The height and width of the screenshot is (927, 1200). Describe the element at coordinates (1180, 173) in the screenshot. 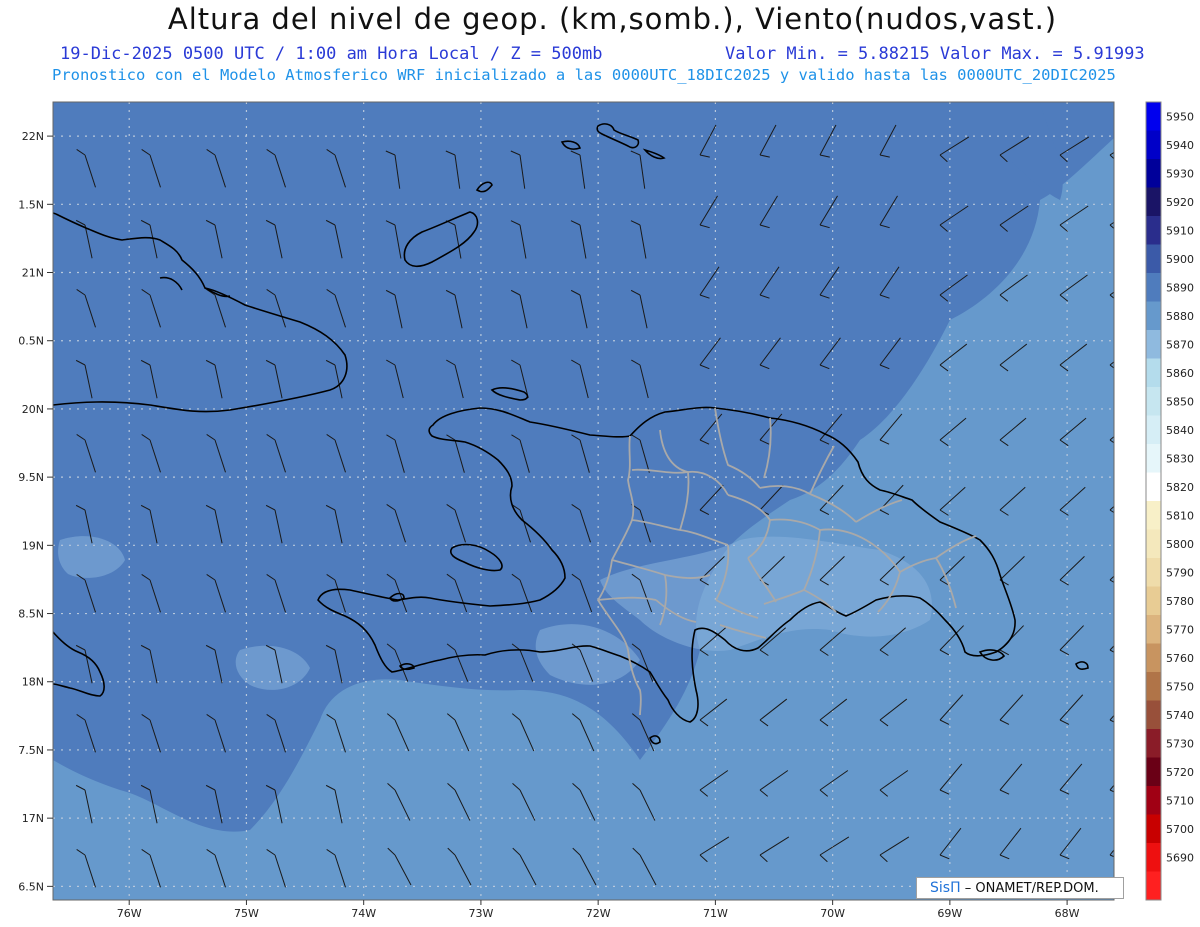

I see `colorbar-label: 5930` at that location.